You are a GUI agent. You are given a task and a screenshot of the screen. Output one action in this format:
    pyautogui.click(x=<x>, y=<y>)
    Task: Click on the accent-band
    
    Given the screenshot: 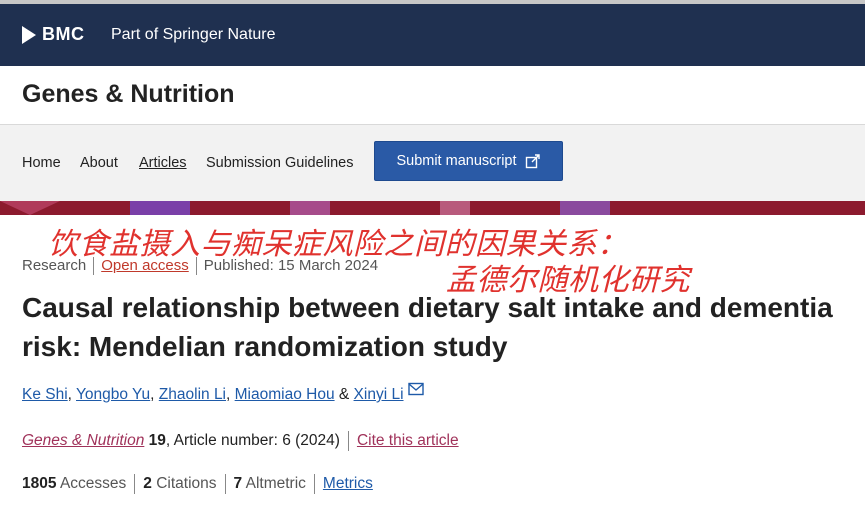 What is the action you would take?
    pyautogui.click(x=432, y=208)
    